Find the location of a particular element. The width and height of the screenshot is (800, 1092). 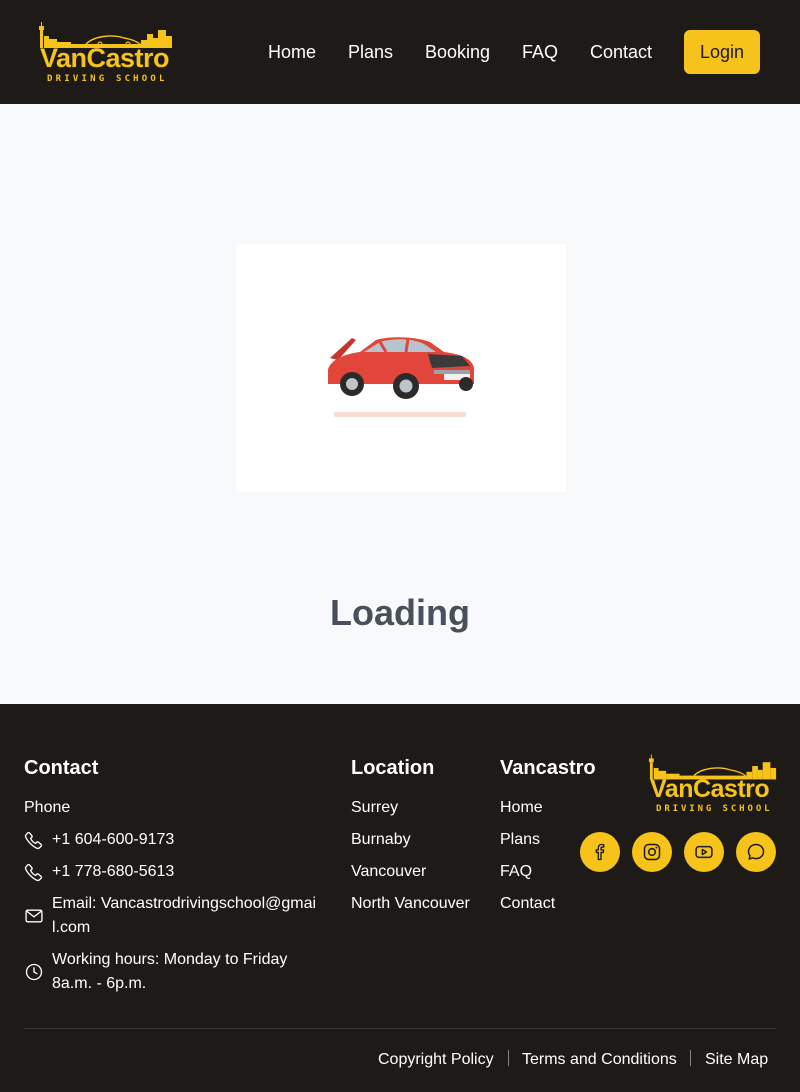

footer-link-plans: Plans is located at coordinates (520, 840).